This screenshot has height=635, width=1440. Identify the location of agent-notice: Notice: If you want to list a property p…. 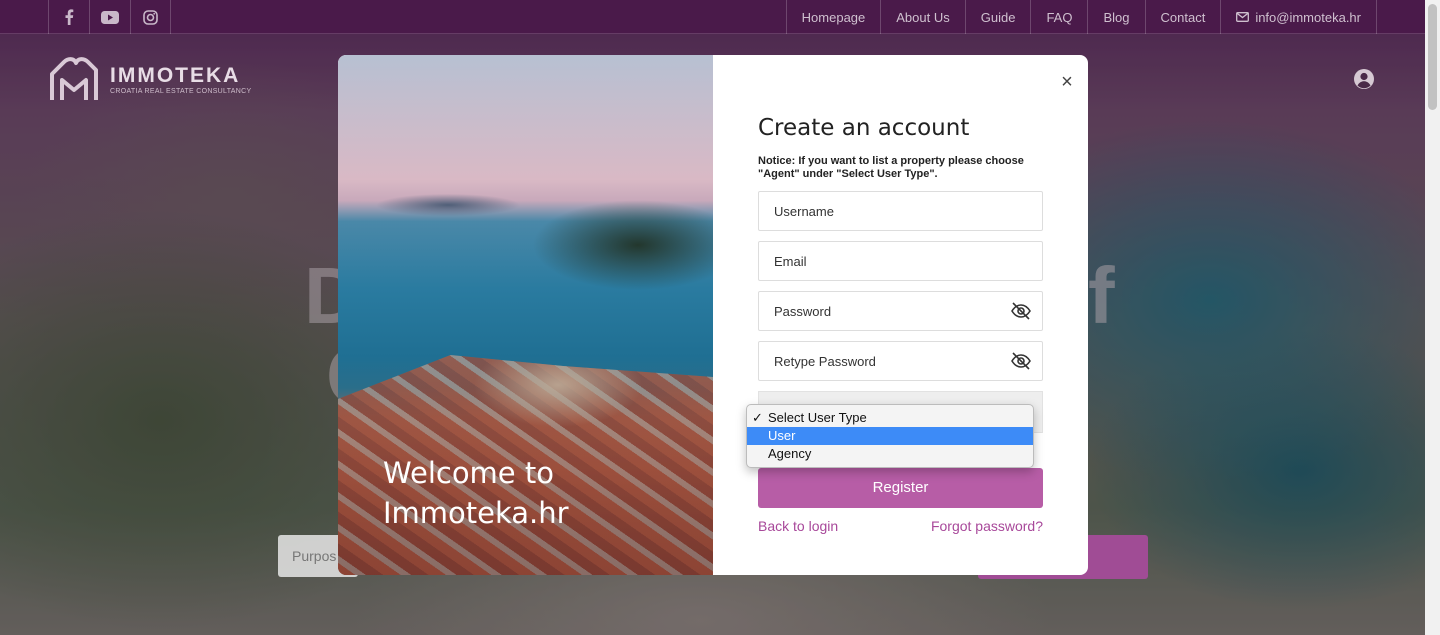
(891, 167).